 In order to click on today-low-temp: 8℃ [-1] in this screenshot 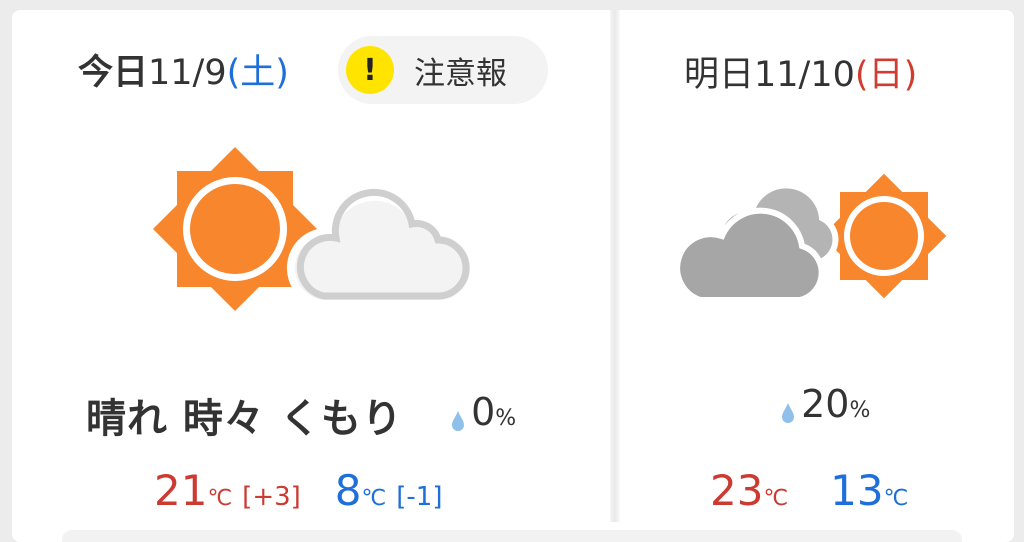, I will do `click(388, 490)`.